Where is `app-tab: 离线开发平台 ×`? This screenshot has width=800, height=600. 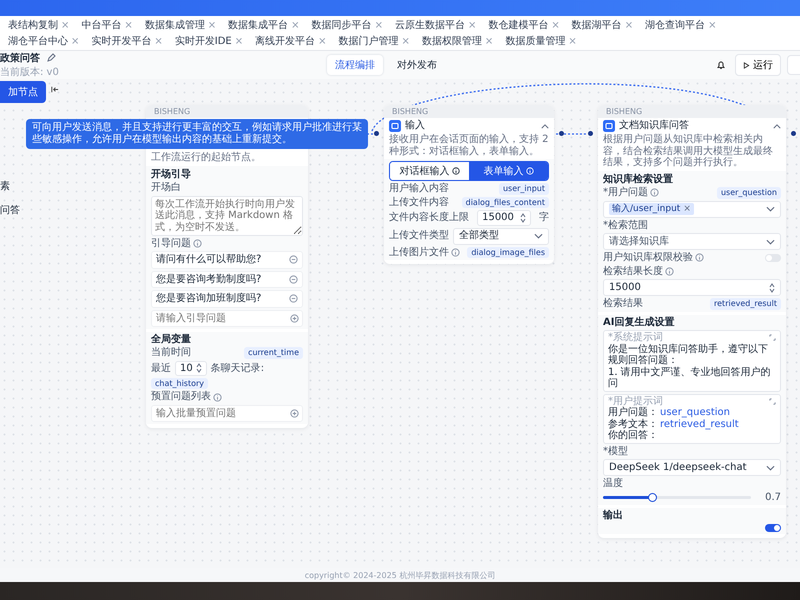
app-tab: 离线开发平台 × is located at coordinates (291, 41).